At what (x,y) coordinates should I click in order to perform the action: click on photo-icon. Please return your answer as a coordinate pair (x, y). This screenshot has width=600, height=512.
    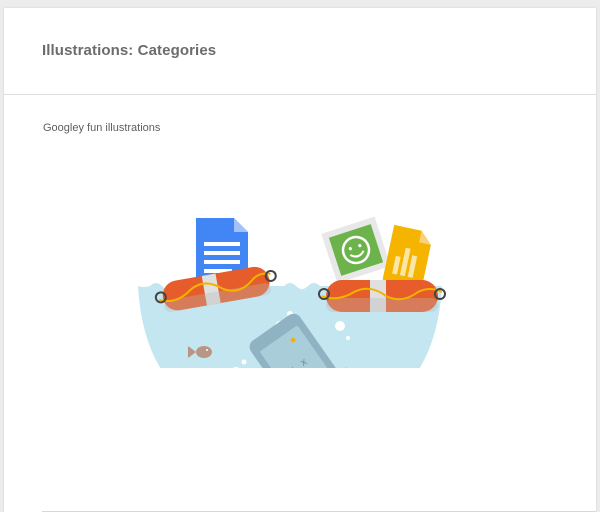
    Looking at the image, I should click on (356, 250).